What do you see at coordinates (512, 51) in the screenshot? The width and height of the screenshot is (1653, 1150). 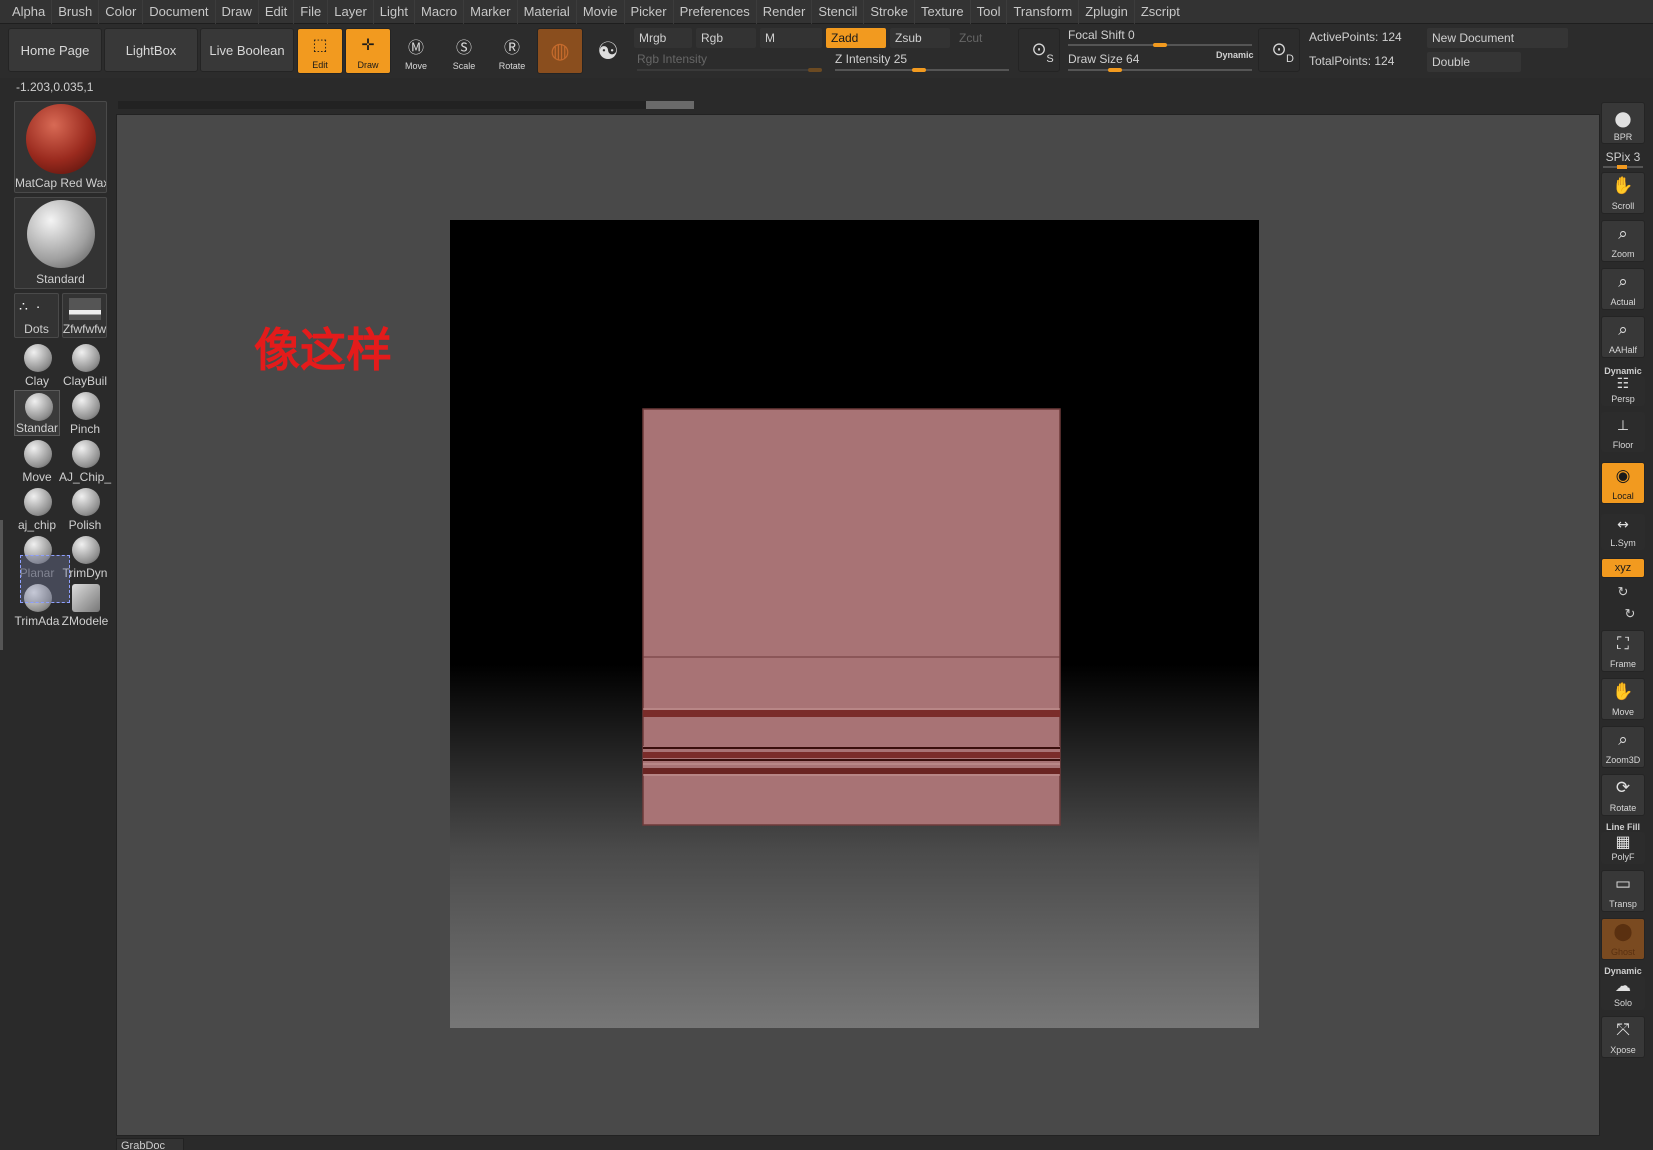 I see `rotate-button: Ⓡ Rotate` at bounding box center [512, 51].